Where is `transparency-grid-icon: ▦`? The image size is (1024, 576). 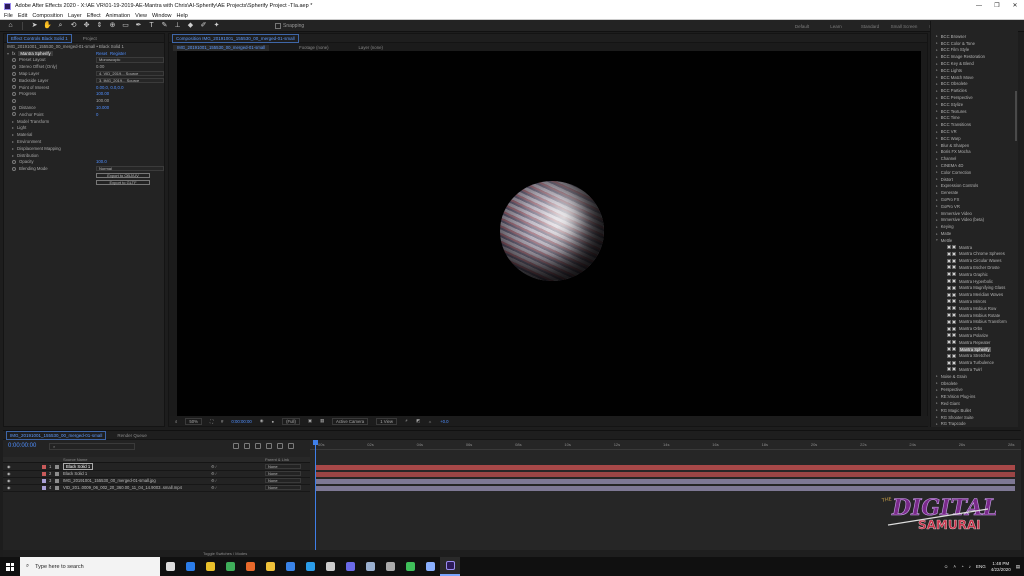 transparency-grid-icon: ▦ is located at coordinates (322, 421).